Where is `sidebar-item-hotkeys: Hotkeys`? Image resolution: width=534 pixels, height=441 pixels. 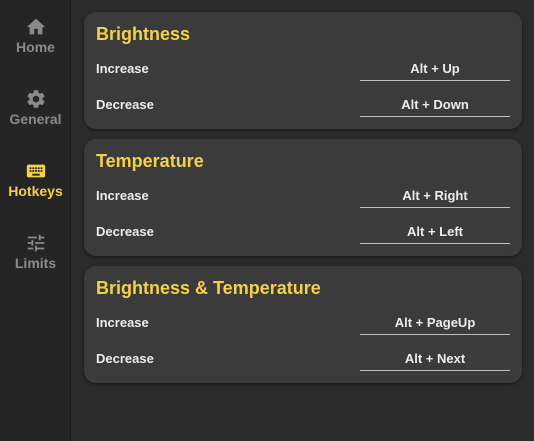
sidebar-item-hotkeys: Hotkeys is located at coordinates (35, 184).